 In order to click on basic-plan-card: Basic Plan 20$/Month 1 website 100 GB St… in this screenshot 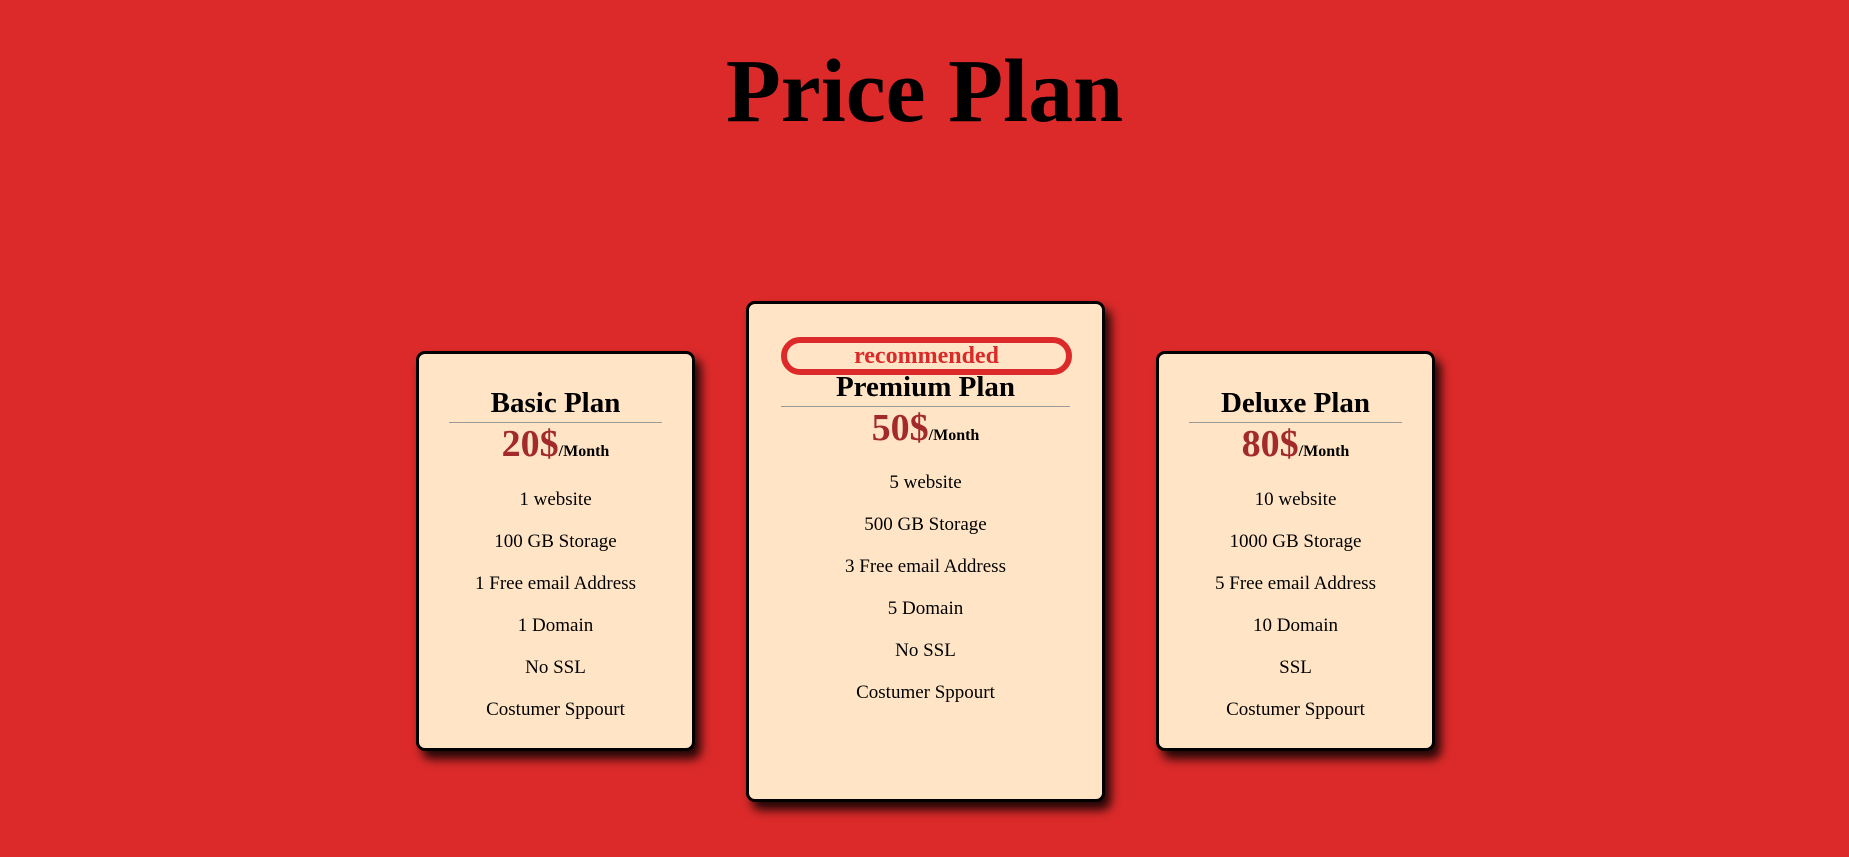, I will do `click(555, 551)`.